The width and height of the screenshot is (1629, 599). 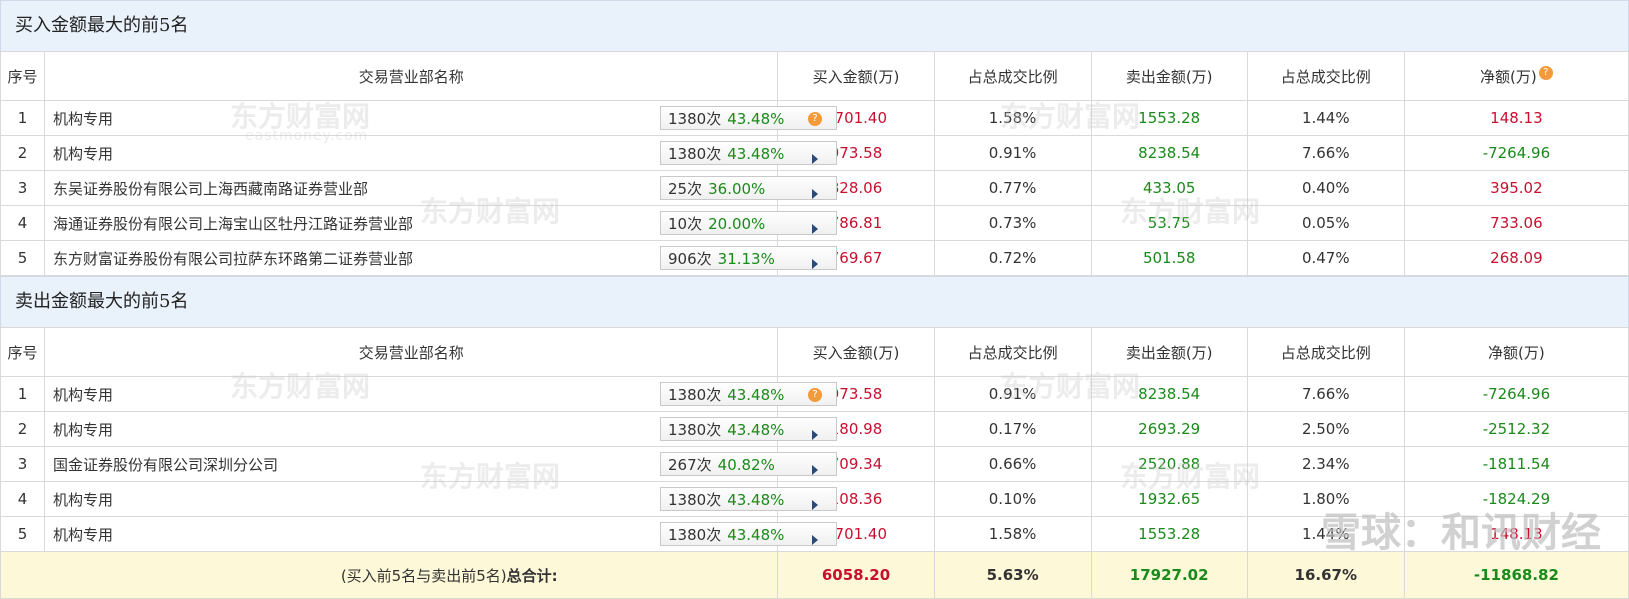 I want to click on header-net: 净额(万)?, so click(x=1516, y=76).